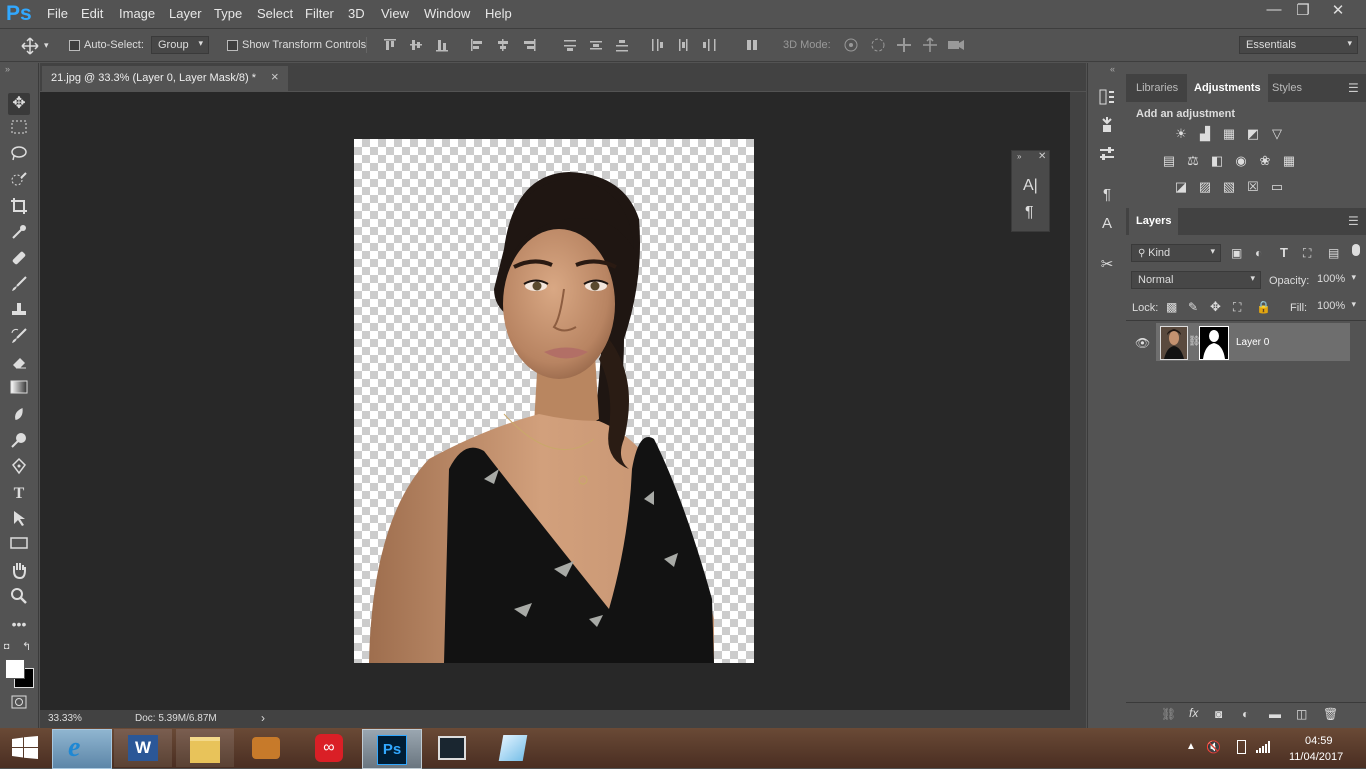 Image resolution: width=1366 pixels, height=769 pixels. I want to click on distribute-vcenter-icon, so click(596, 45).